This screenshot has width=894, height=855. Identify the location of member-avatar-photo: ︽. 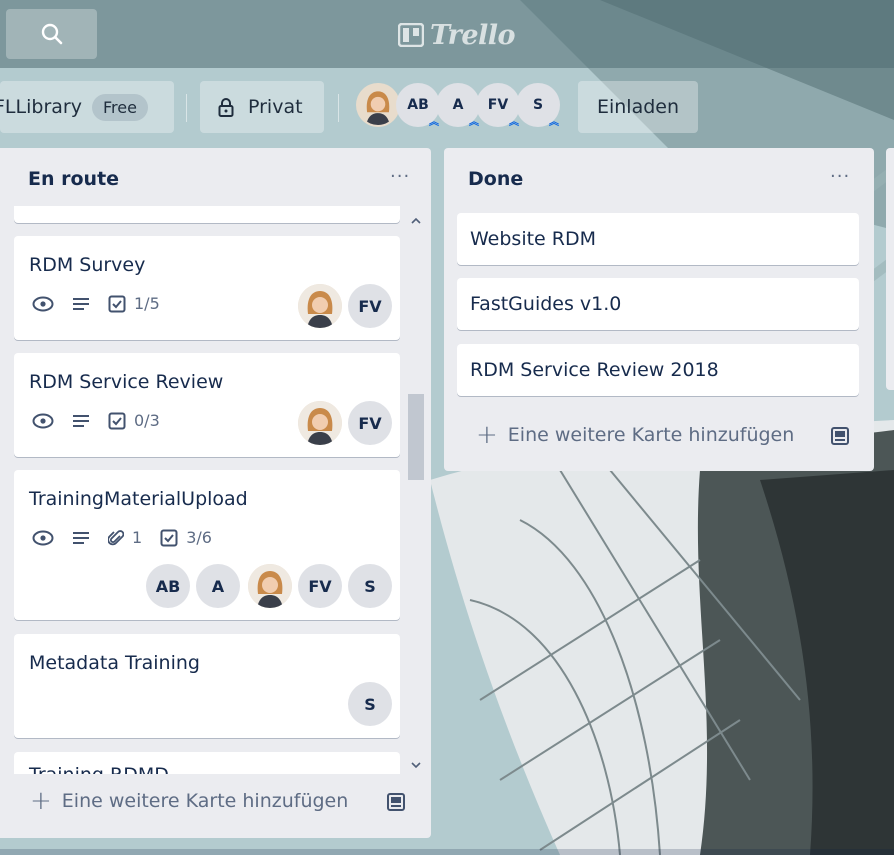
(378, 105).